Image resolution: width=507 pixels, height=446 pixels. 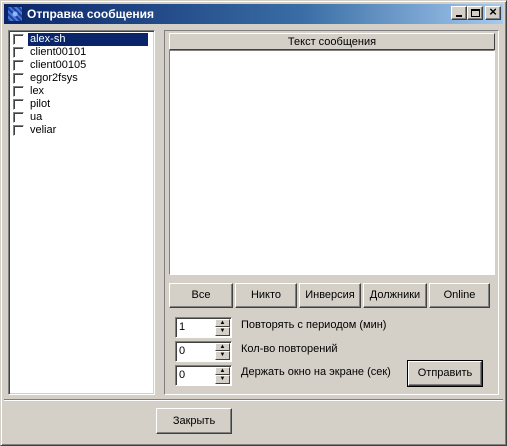 I want to click on close-button: Закрыть, so click(x=194, y=421).